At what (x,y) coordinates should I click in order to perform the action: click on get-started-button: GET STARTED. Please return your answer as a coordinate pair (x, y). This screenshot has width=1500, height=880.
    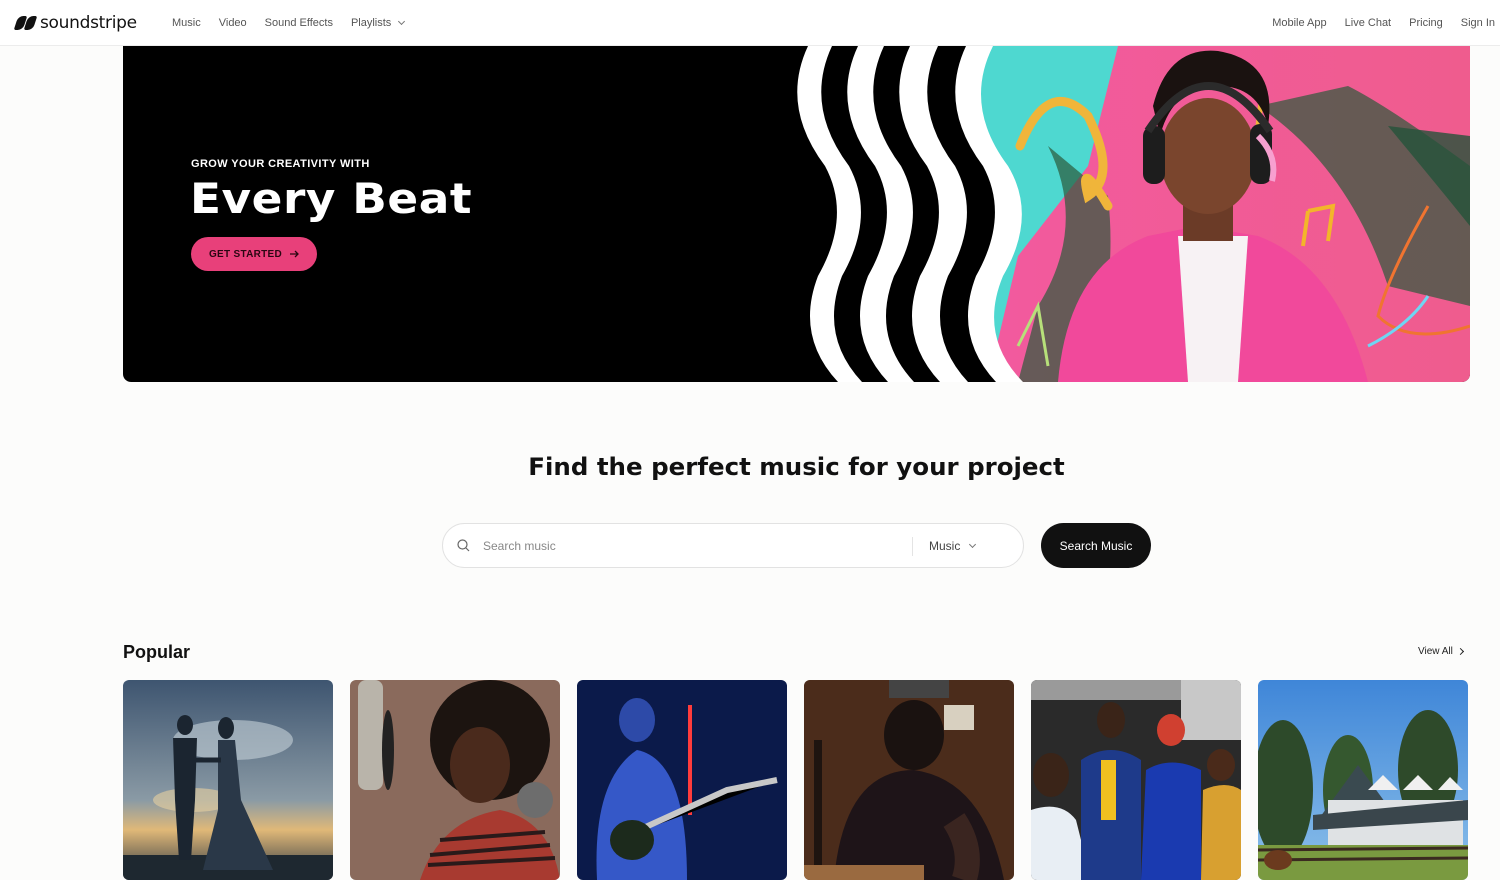
    Looking at the image, I should click on (254, 254).